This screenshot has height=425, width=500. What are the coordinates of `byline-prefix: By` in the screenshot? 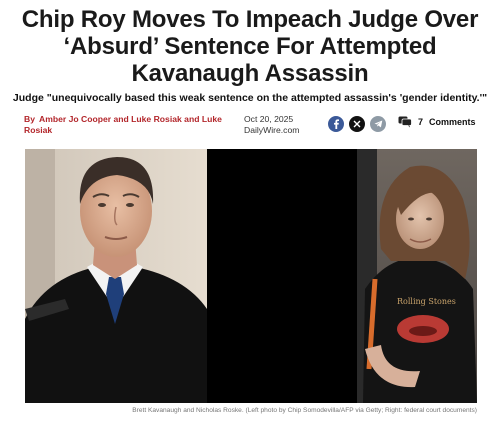 It's located at (29, 119).